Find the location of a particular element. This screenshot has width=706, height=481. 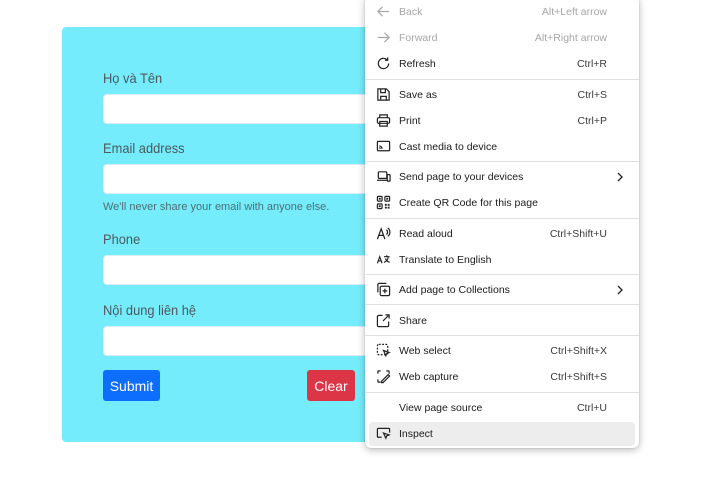

menu-item-read-aloud: Read aloud Ctrl+Shift+U is located at coordinates (502, 234).